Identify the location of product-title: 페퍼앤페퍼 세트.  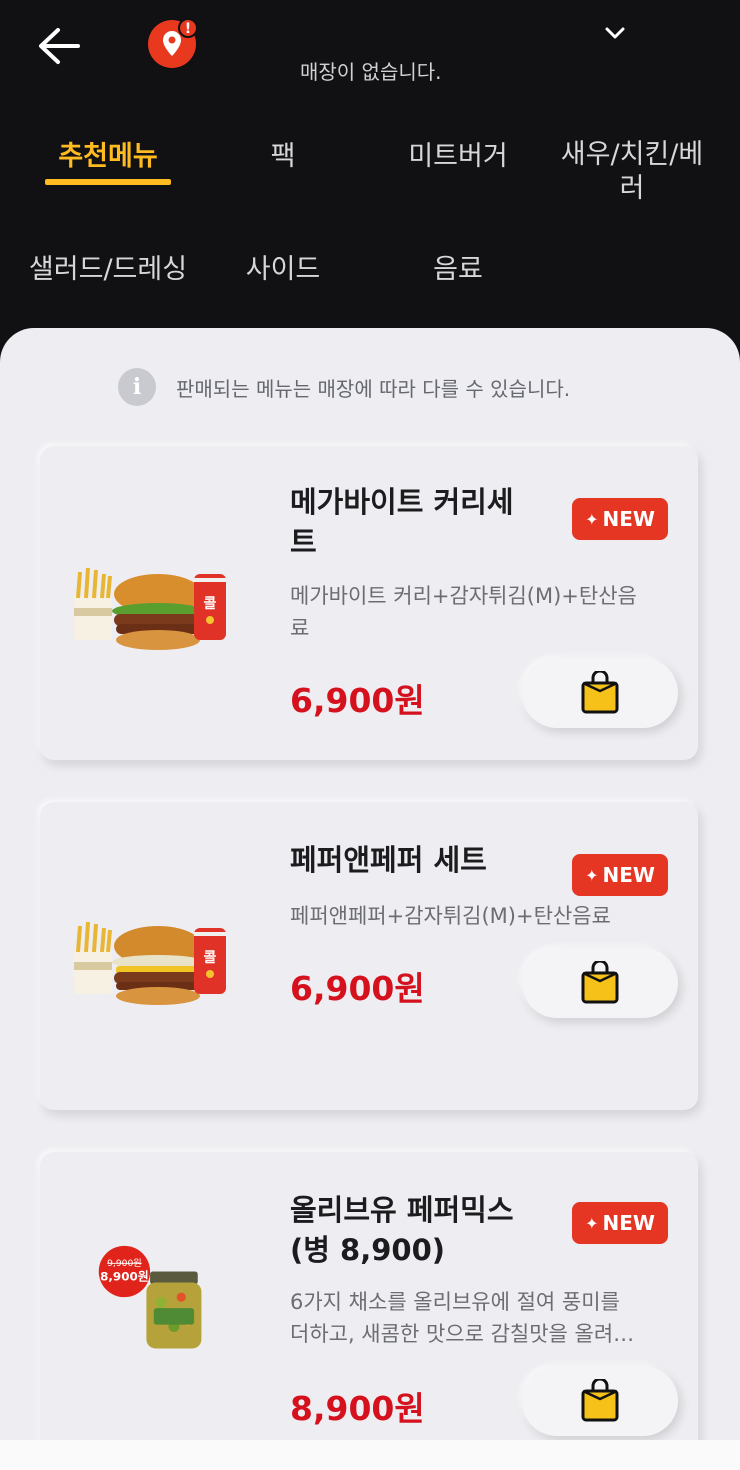
(388, 860).